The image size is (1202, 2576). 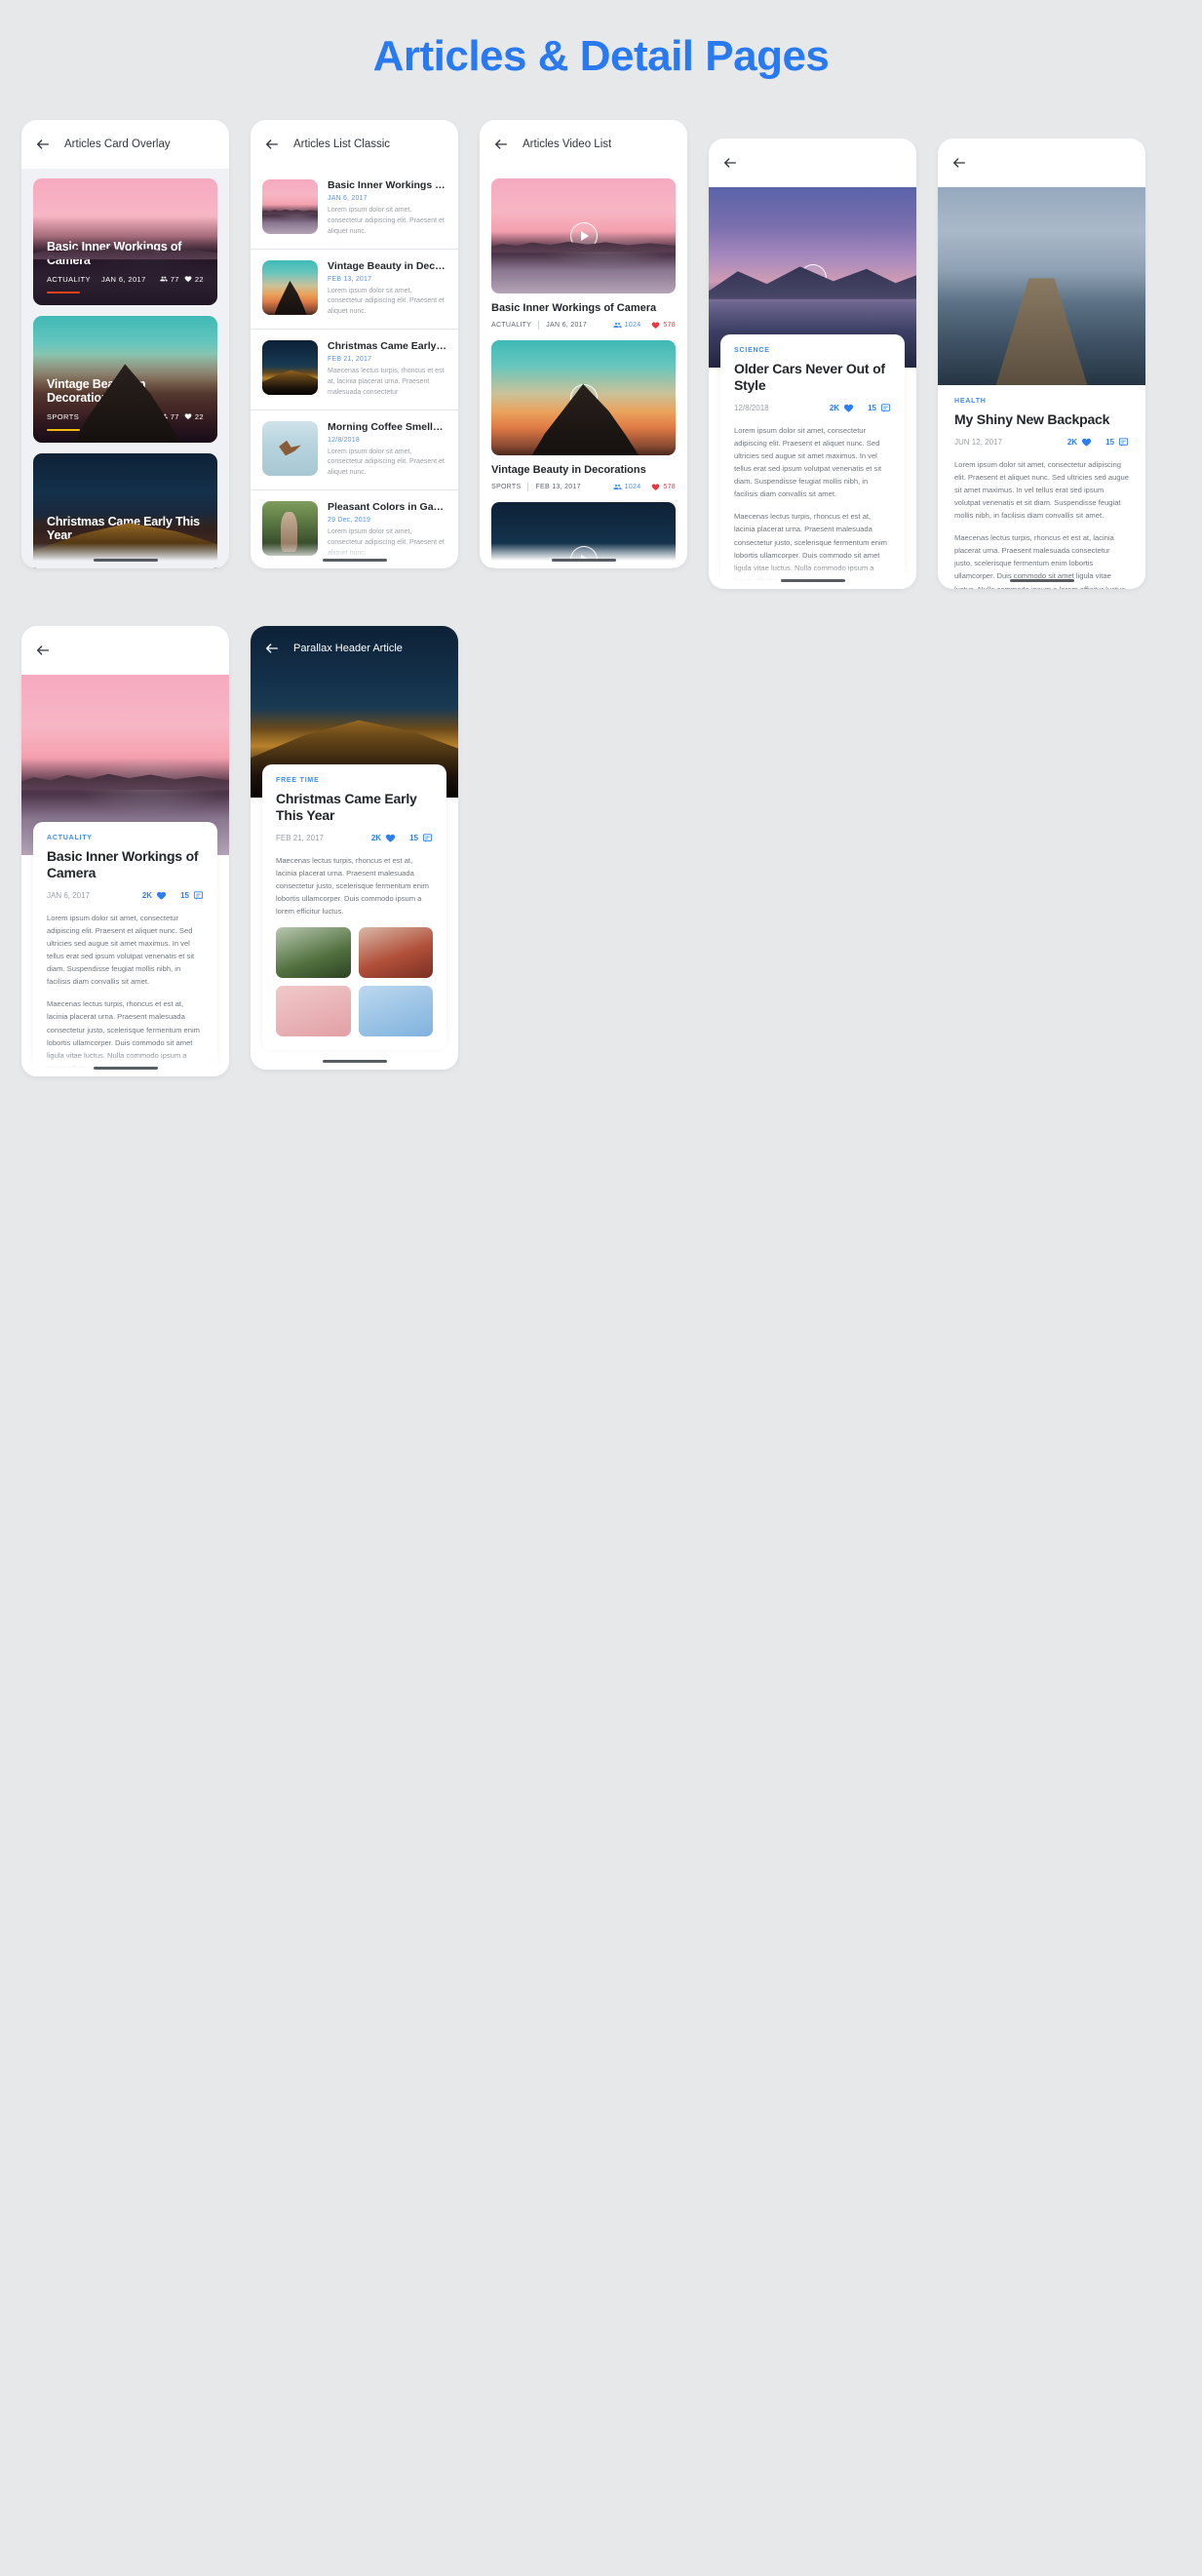 I want to click on list-date: 29 Dec, 2019, so click(x=349, y=521).